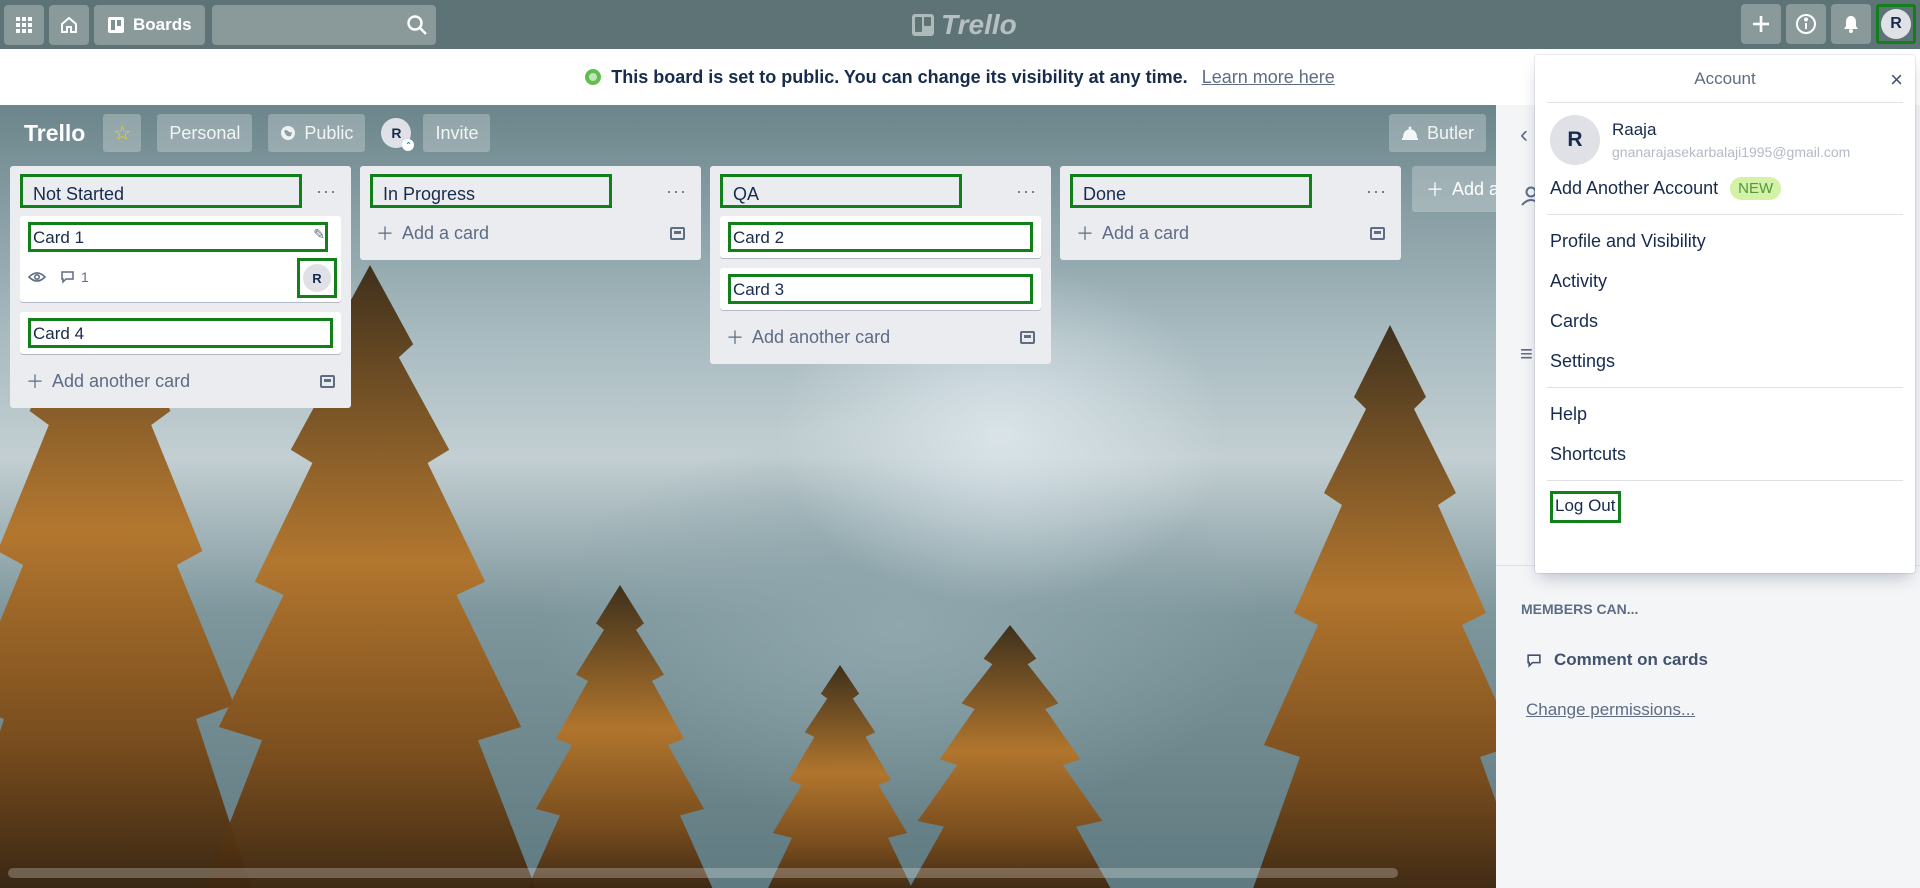 Image resolution: width=1920 pixels, height=888 pixels. What do you see at coordinates (840, 776) in the screenshot?
I see `background-tree` at bounding box center [840, 776].